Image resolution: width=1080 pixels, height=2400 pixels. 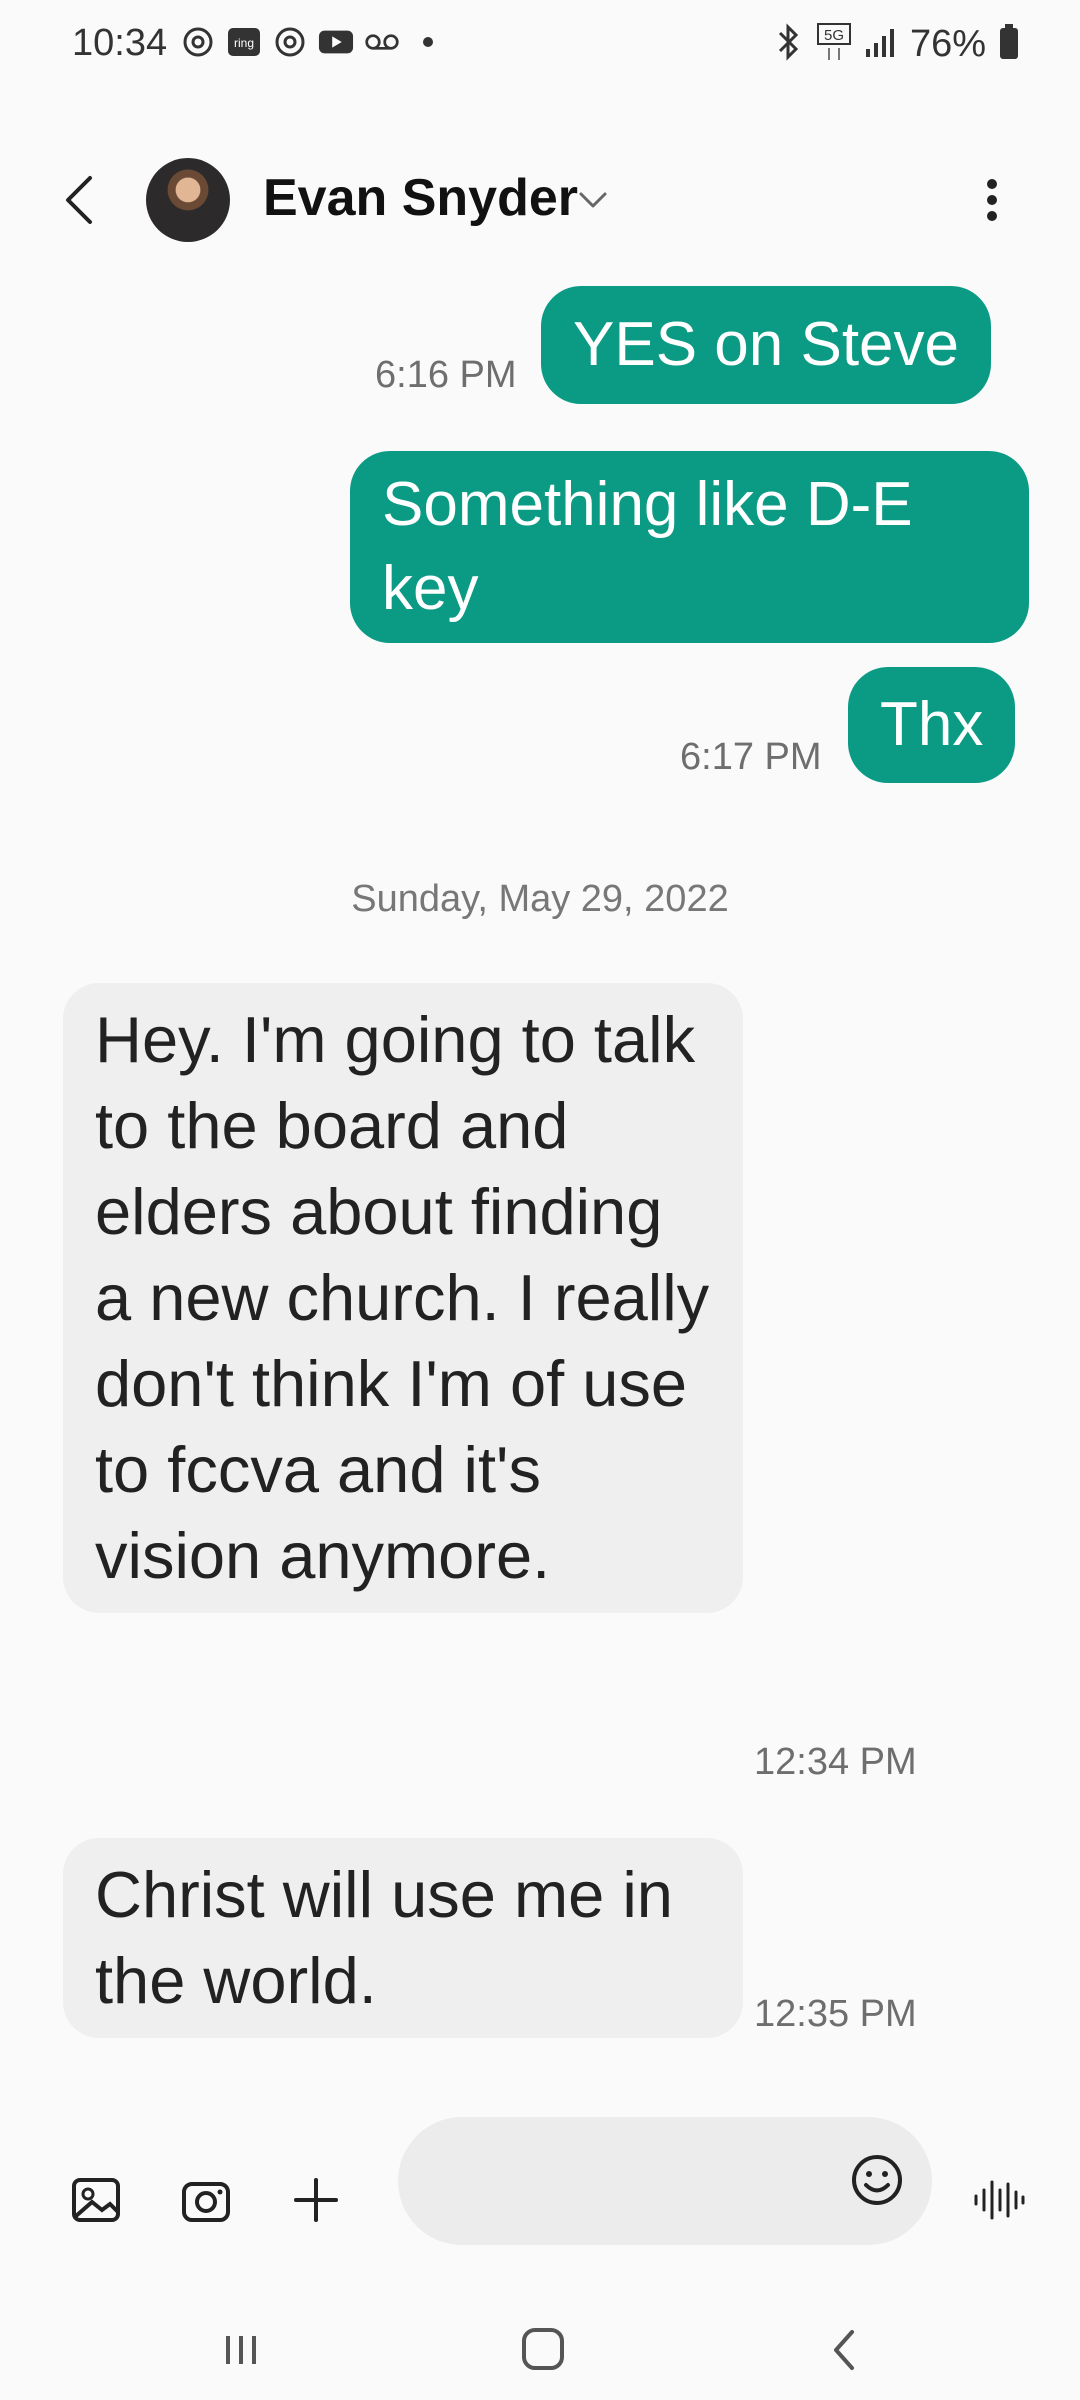 I want to click on emoji-icon, so click(x=877, y=2180).